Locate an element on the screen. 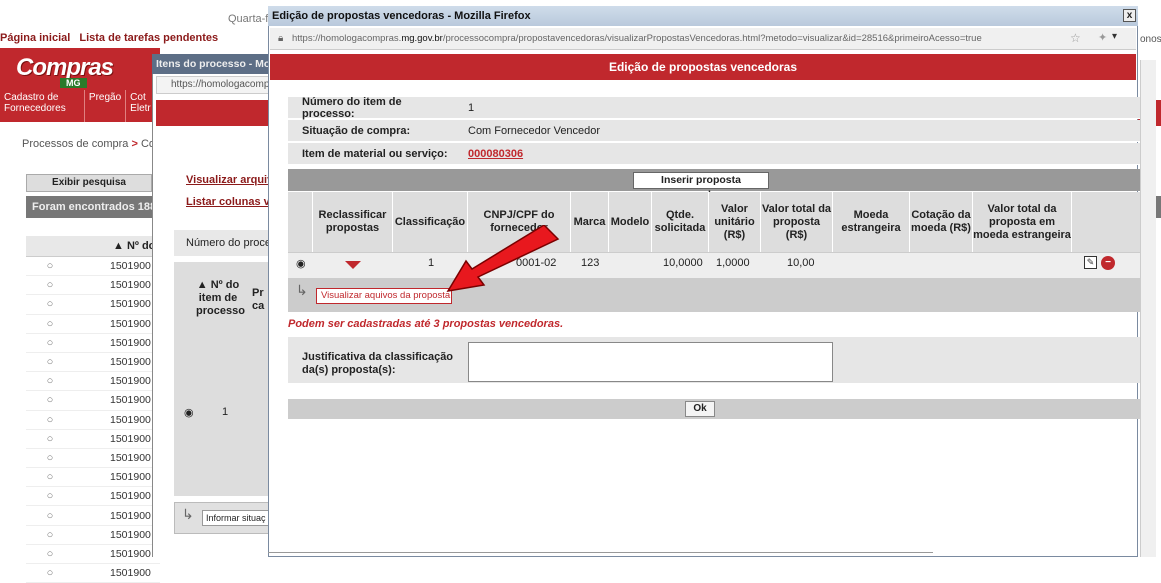 This screenshot has height=583, width=1161. lock-icon: 🔒︎ is located at coordinates (281, 38).